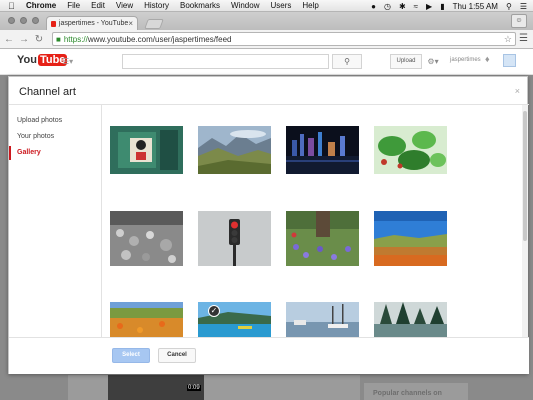 This screenshot has height=400, width=533. Describe the element at coordinates (146, 150) in the screenshot. I see `gallery-image-street-art` at that location.